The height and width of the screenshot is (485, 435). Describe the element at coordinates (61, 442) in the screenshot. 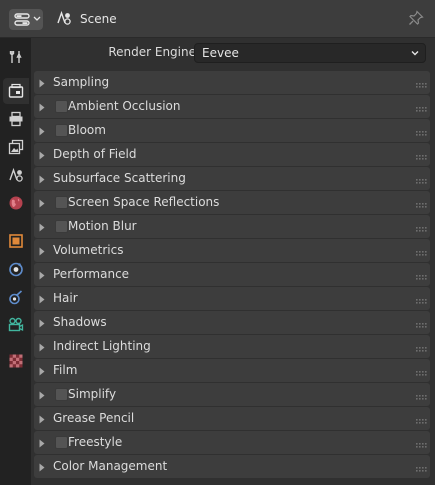

I see `freestyle-checkbox` at that location.